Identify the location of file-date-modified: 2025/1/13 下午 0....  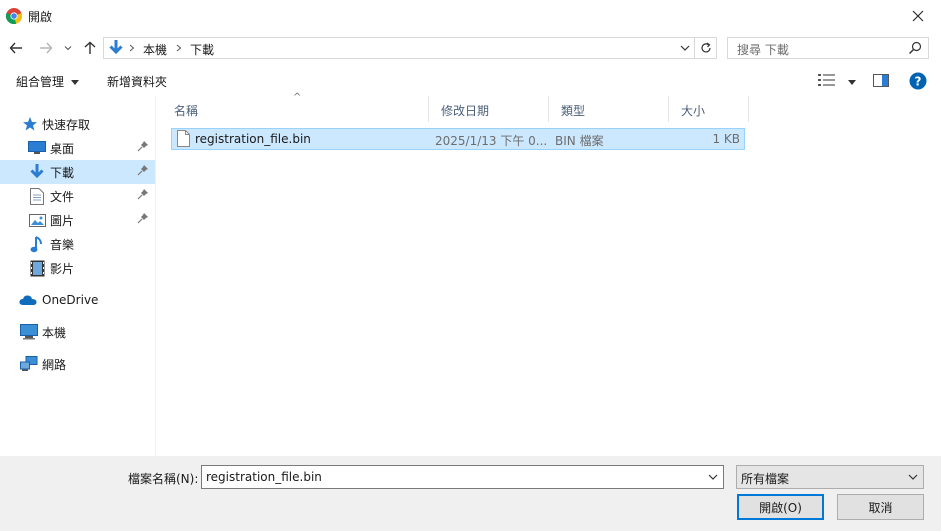
(491, 141).